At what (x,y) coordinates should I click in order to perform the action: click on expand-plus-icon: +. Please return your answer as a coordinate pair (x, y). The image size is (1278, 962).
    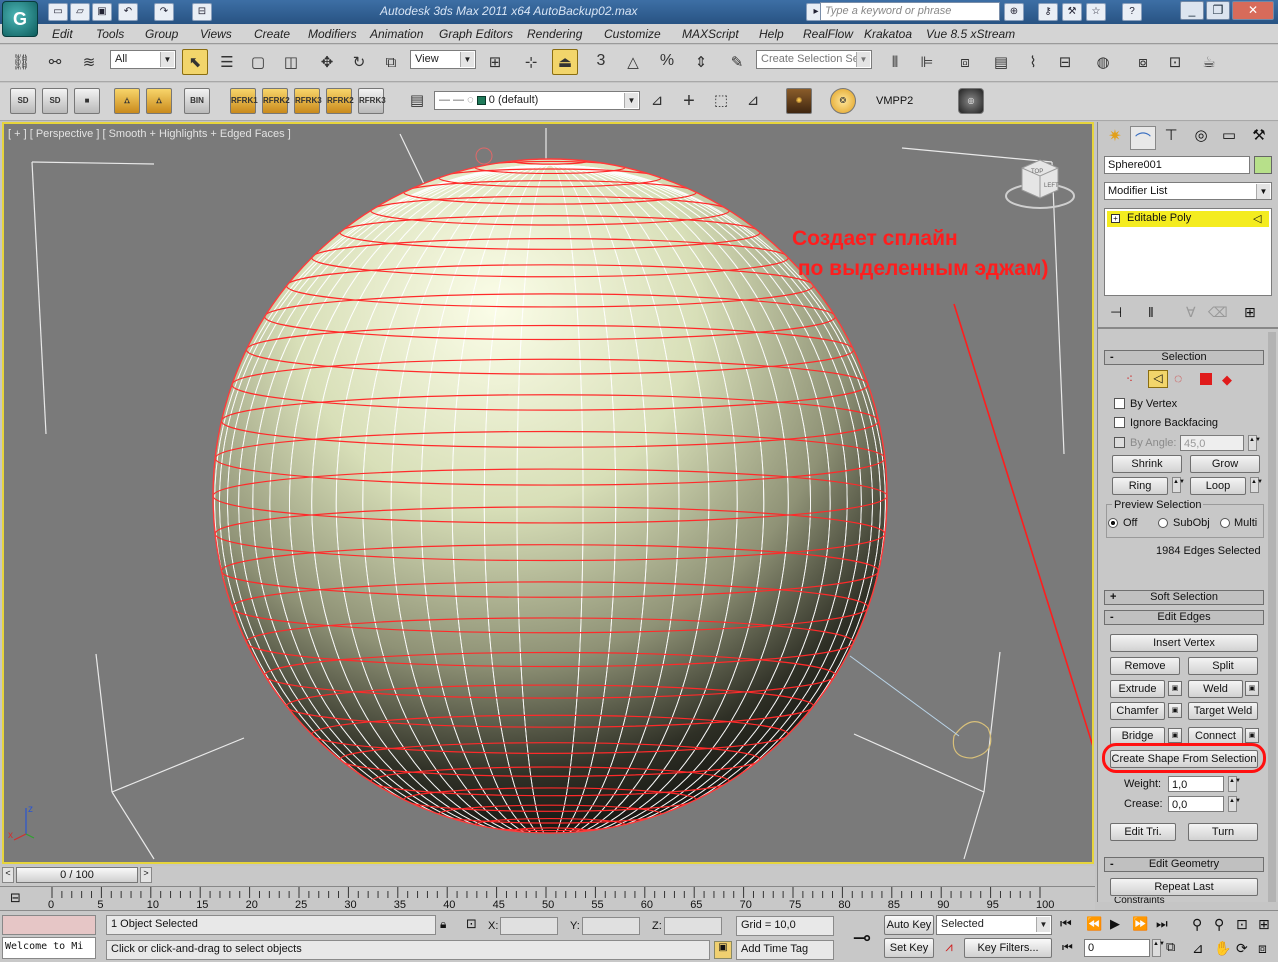
    Looking at the image, I should click on (1115, 218).